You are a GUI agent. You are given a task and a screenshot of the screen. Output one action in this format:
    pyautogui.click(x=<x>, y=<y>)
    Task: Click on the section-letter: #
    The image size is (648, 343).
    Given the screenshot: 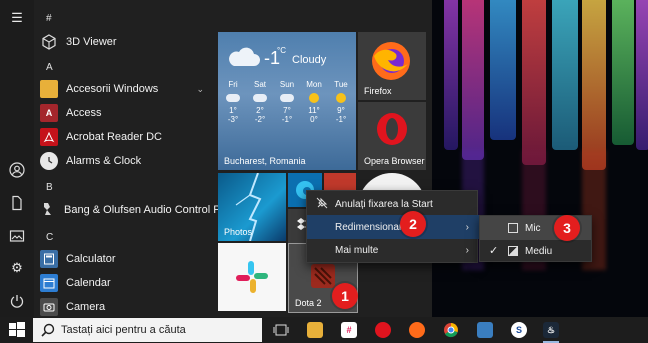 What is the action you would take?
    pyautogui.click(x=49, y=18)
    